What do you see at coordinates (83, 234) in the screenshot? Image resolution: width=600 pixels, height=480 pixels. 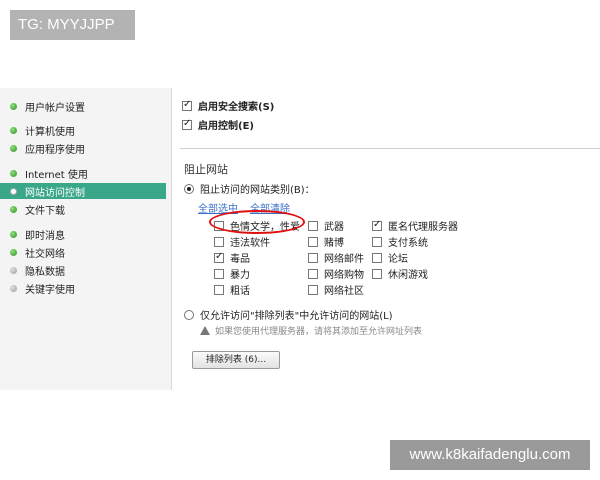 I see `sidebar-item-instant-messaging: 即时消息` at bounding box center [83, 234].